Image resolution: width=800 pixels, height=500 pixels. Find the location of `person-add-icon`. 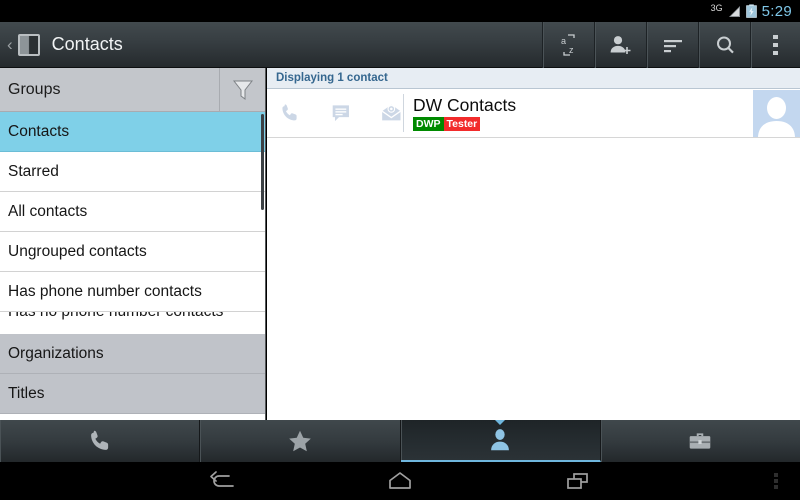

person-add-icon is located at coordinates (620, 44).